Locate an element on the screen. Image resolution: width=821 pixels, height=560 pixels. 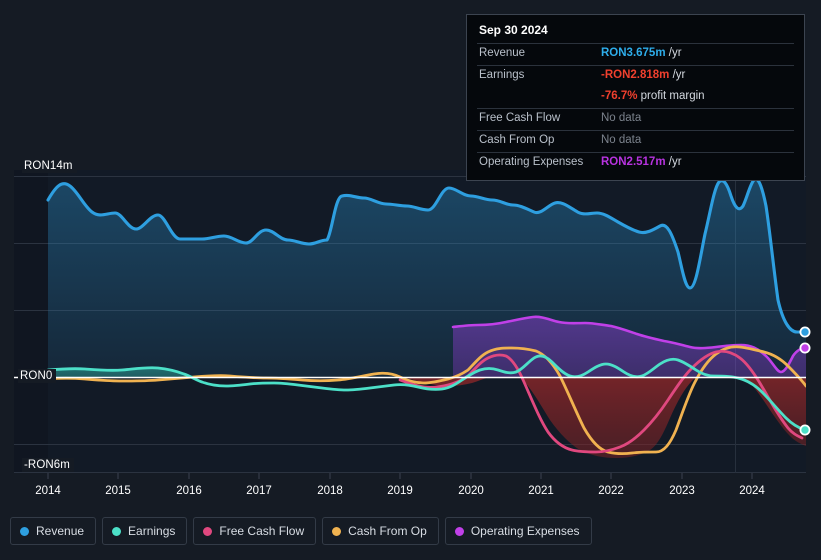
x-axis-tick-2014: 2014 is located at coordinates (48, 491).